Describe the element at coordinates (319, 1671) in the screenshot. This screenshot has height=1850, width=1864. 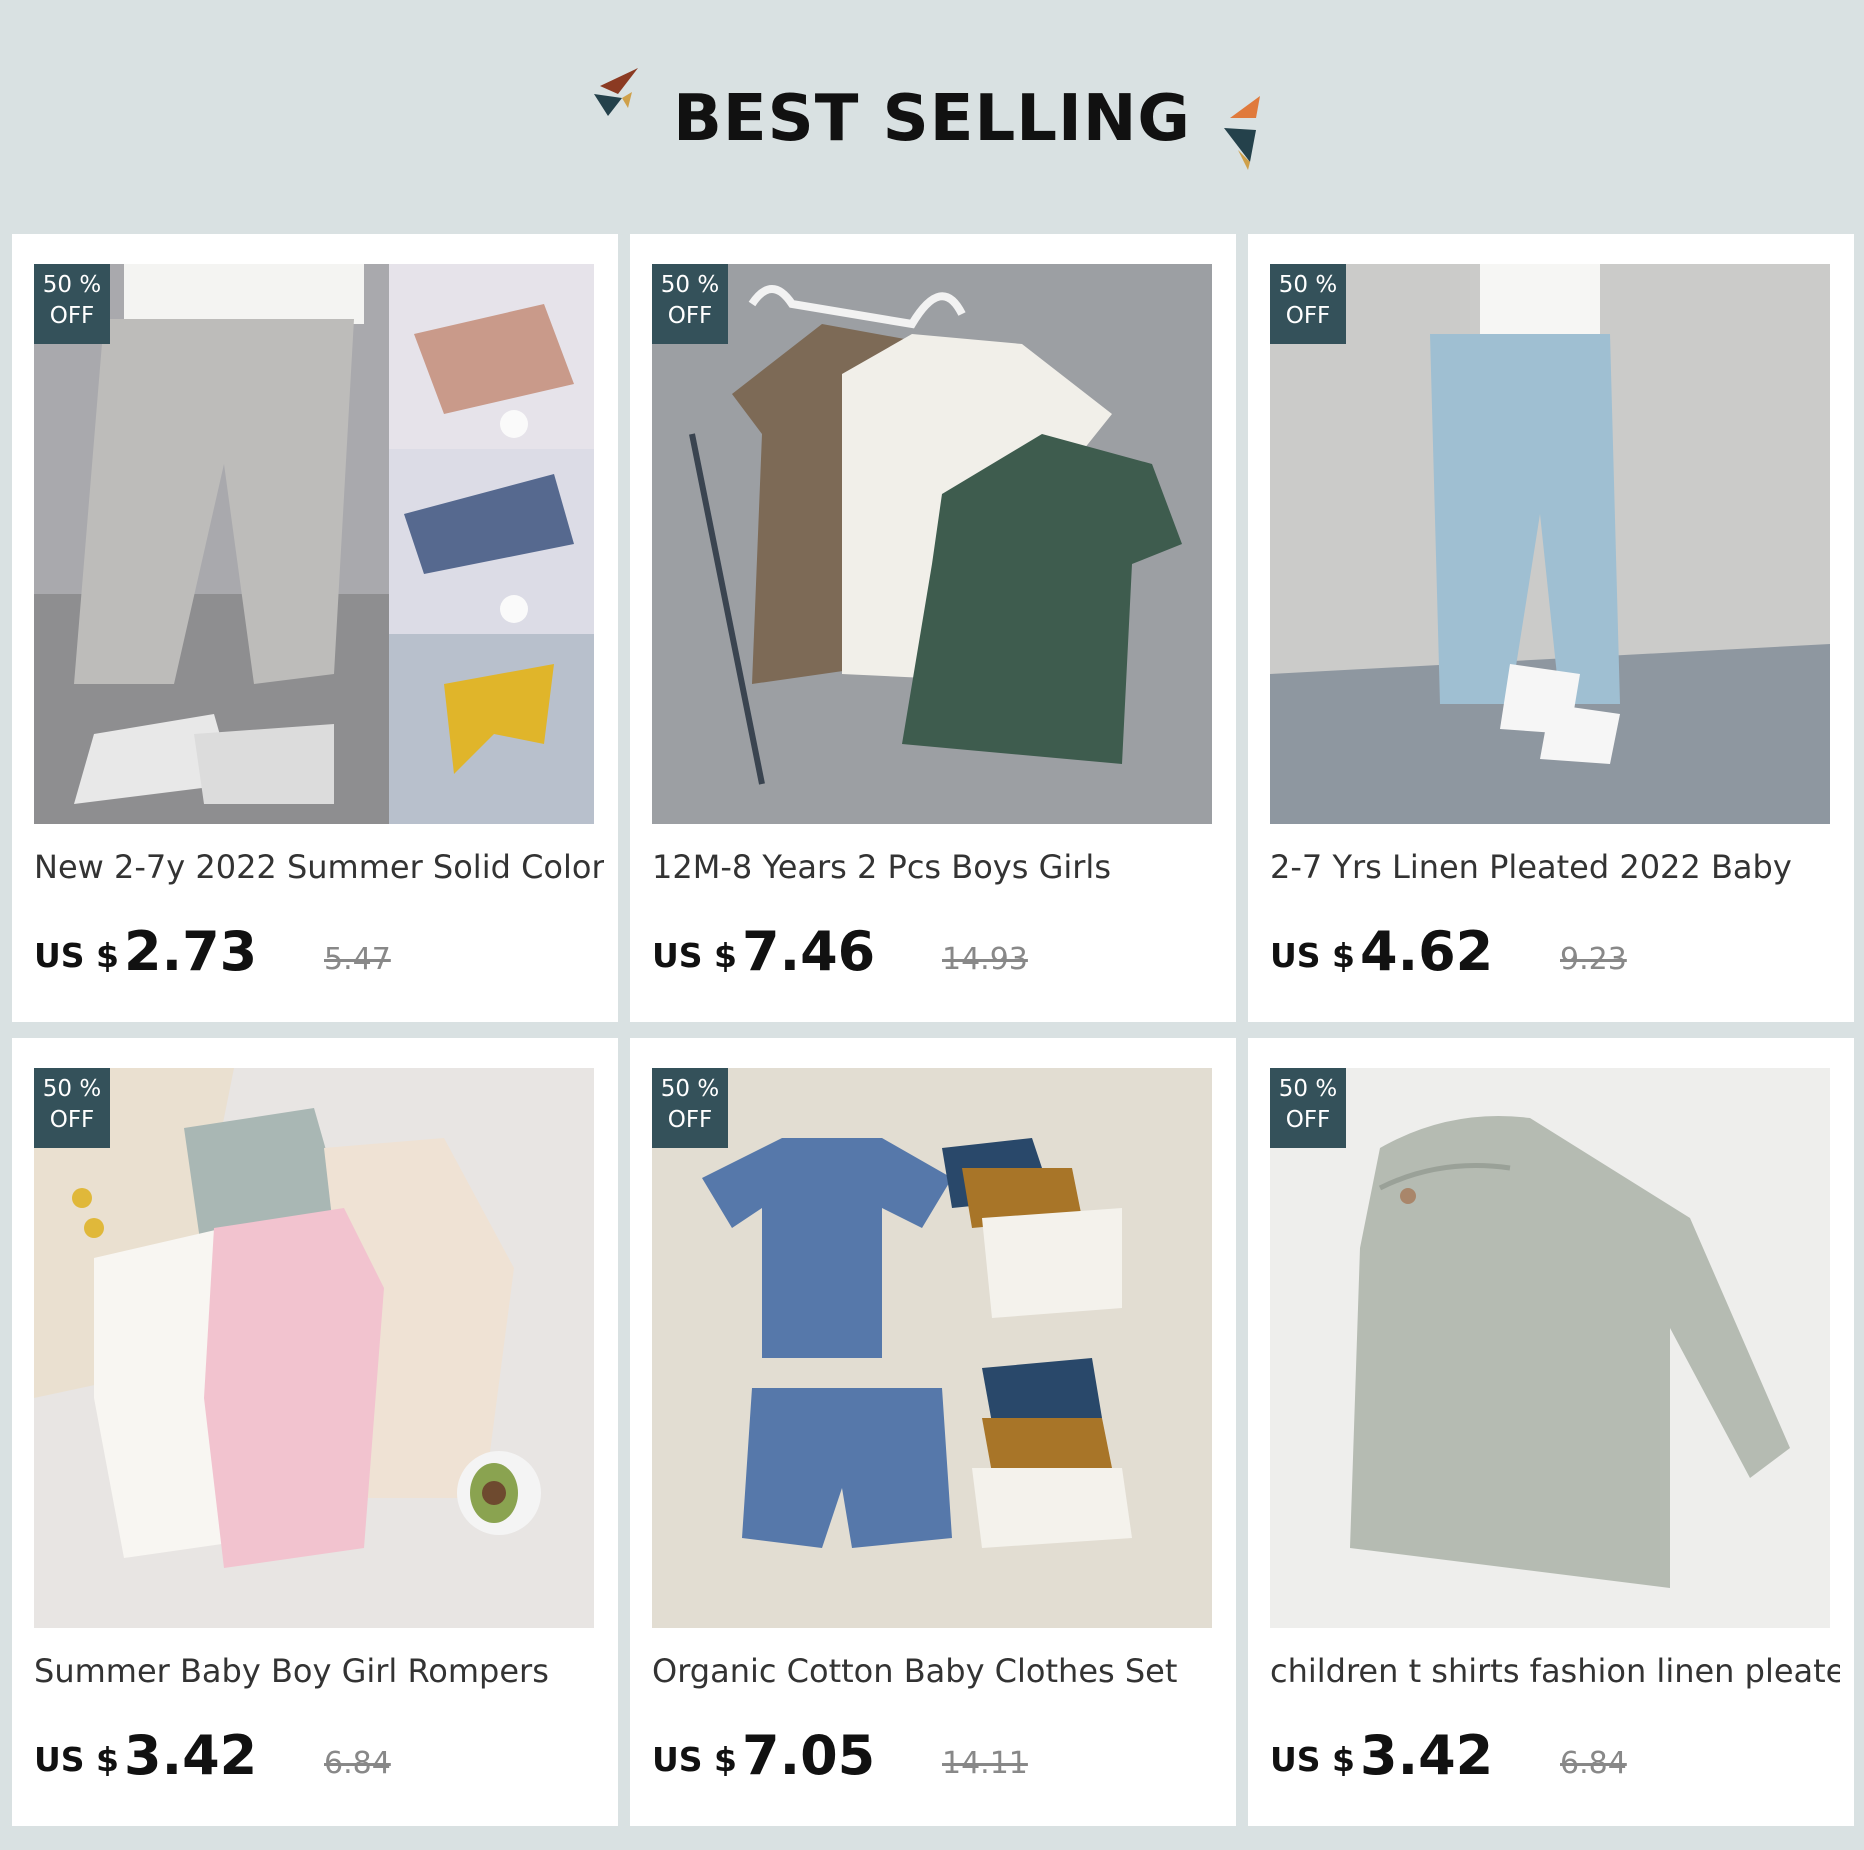
I see `product-name: Summer Baby Boy Girl Rompers` at that location.